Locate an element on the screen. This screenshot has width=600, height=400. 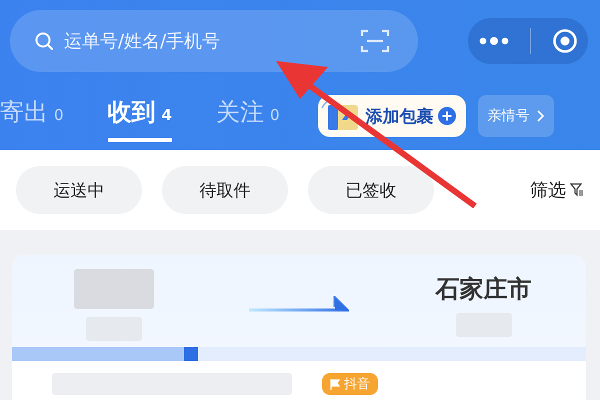
chevron-right-icon is located at coordinates (540, 116).